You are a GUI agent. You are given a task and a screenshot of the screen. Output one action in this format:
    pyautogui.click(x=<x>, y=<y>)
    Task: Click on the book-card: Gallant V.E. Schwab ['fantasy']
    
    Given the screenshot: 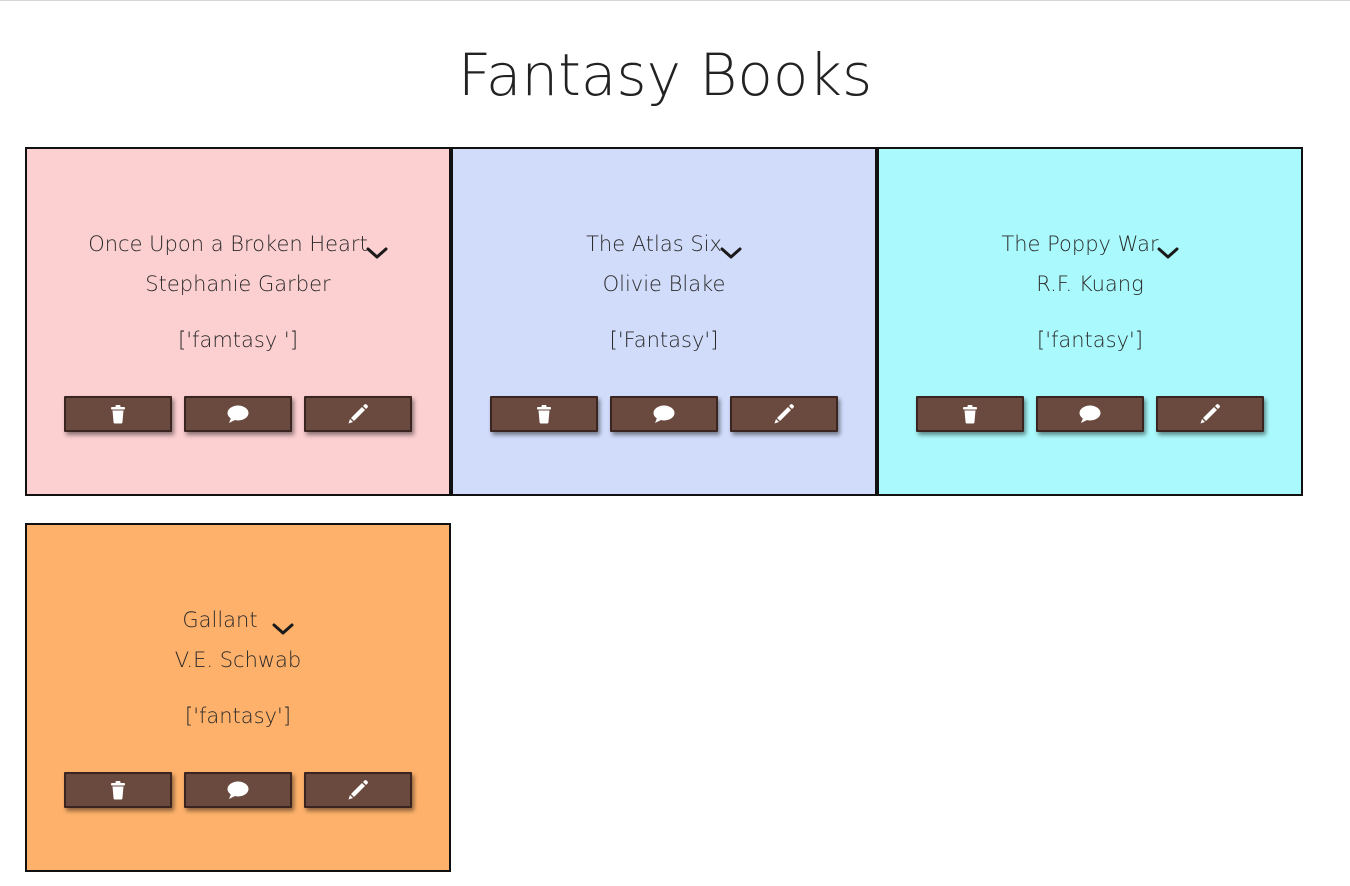 What is the action you would take?
    pyautogui.click(x=238, y=697)
    